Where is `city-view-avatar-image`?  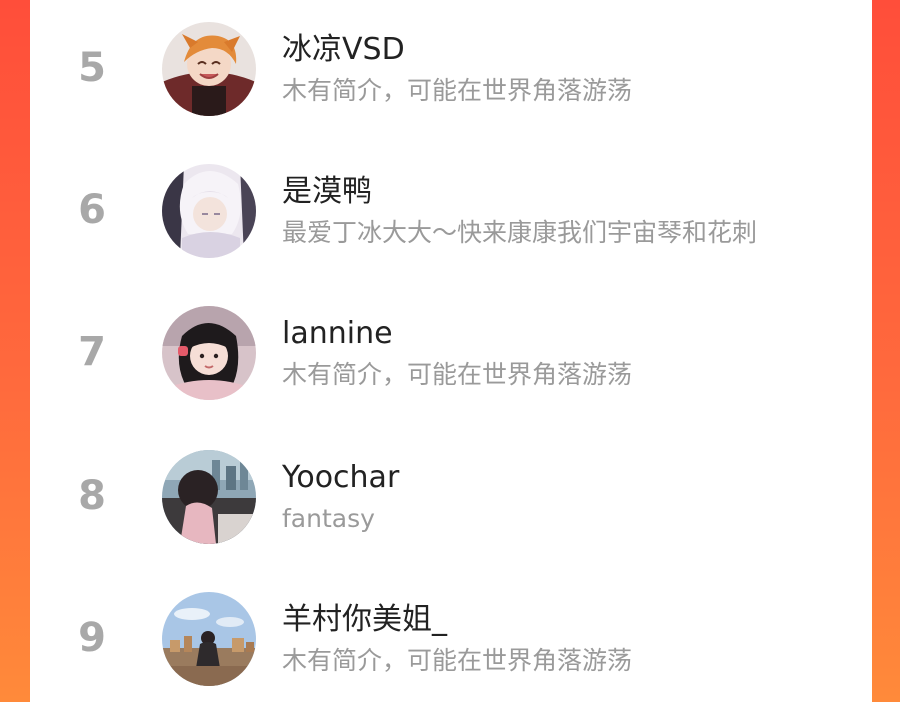 city-view-avatar-image is located at coordinates (209, 639).